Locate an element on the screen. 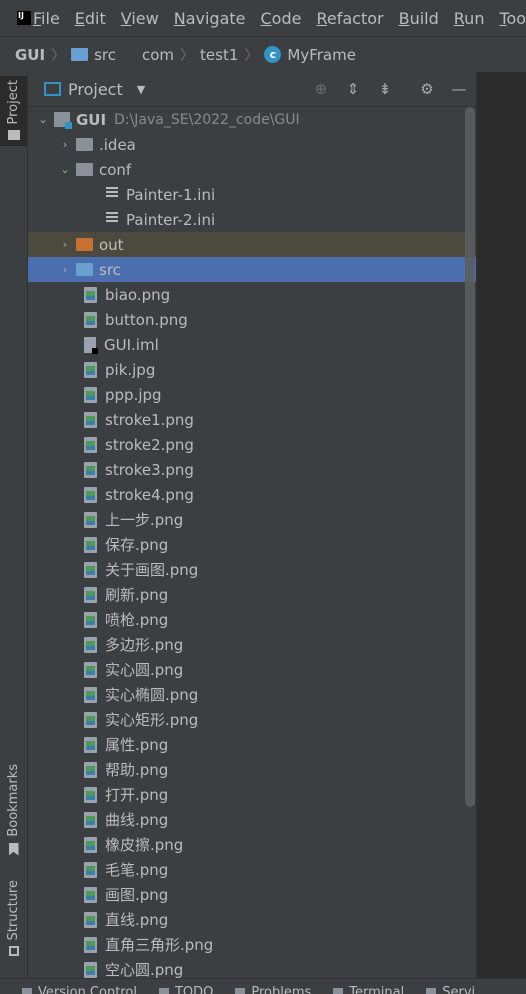  structure-icon is located at coordinates (14, 951).